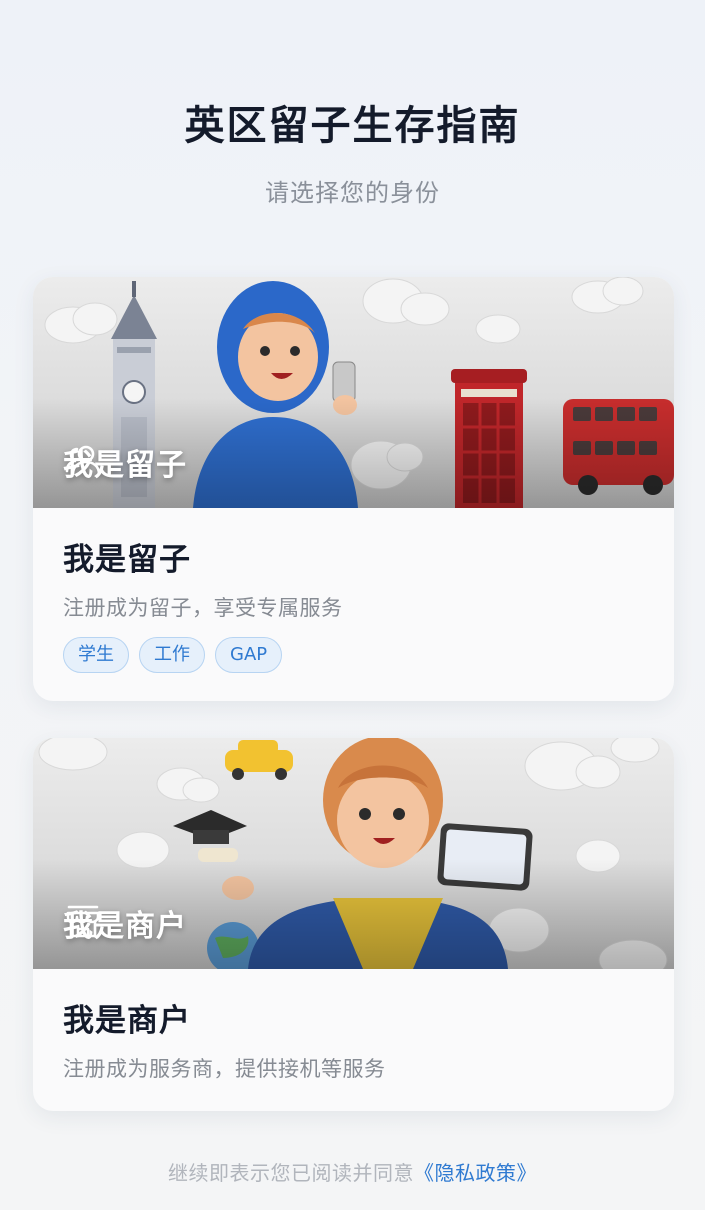 The width and height of the screenshot is (705, 1210). I want to click on storefront-icon, so click(83, 921).